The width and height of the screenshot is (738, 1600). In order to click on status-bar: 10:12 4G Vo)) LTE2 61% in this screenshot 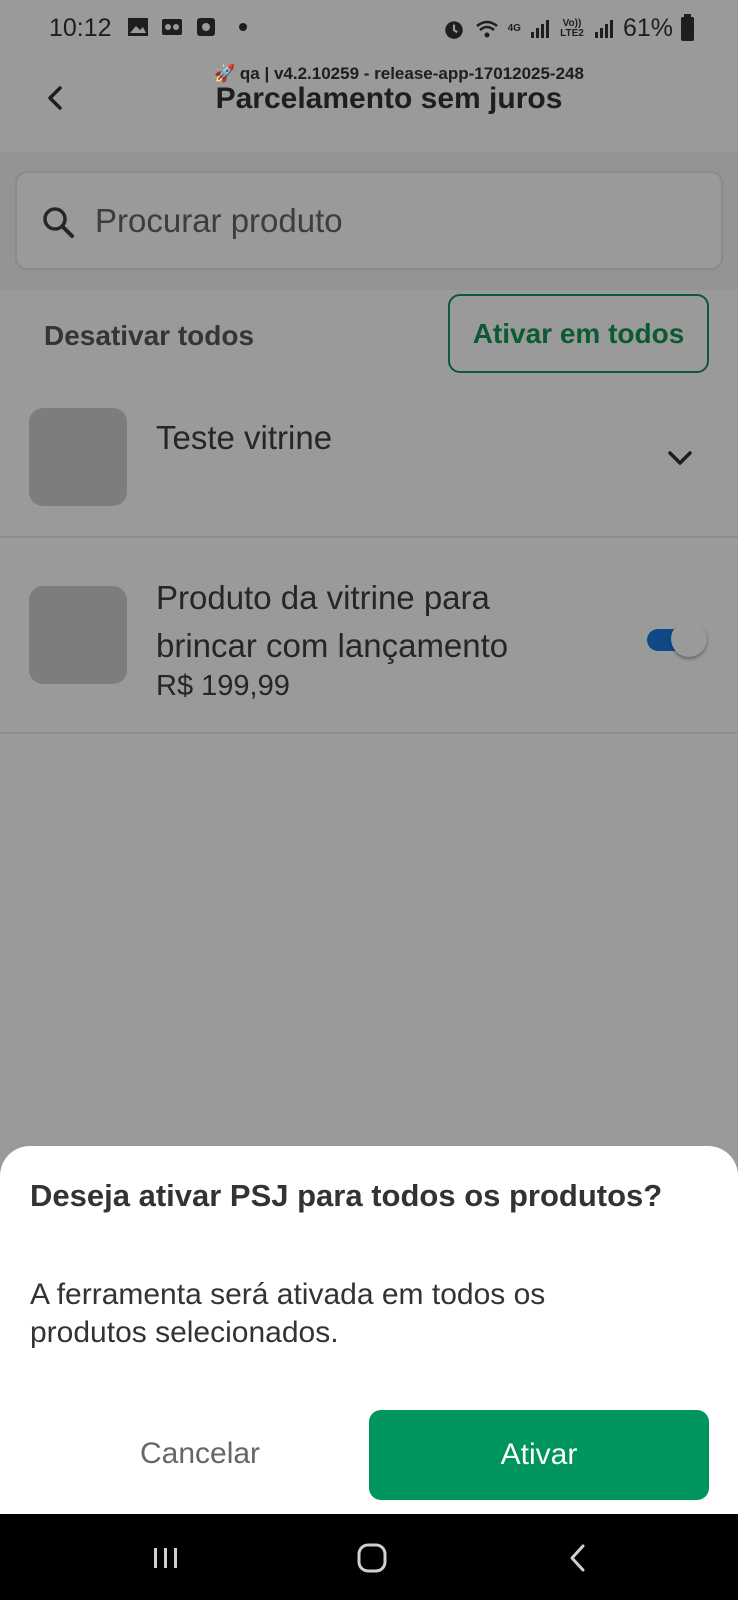, I will do `click(369, 31)`.